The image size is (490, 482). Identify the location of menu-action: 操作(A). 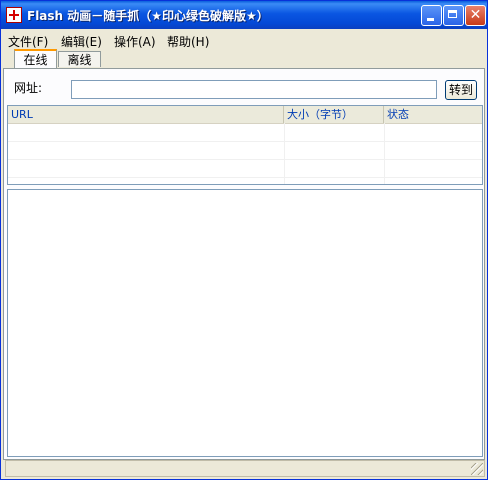
(135, 41).